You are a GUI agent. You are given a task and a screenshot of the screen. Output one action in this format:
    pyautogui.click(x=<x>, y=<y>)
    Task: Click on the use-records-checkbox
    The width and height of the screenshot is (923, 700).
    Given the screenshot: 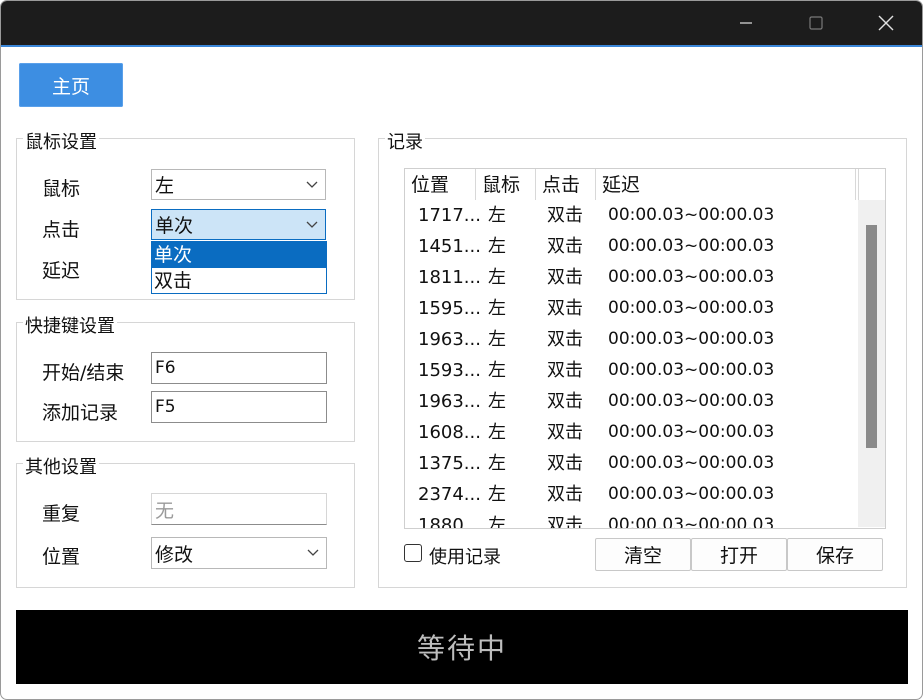 What is the action you would take?
    pyautogui.click(x=413, y=553)
    